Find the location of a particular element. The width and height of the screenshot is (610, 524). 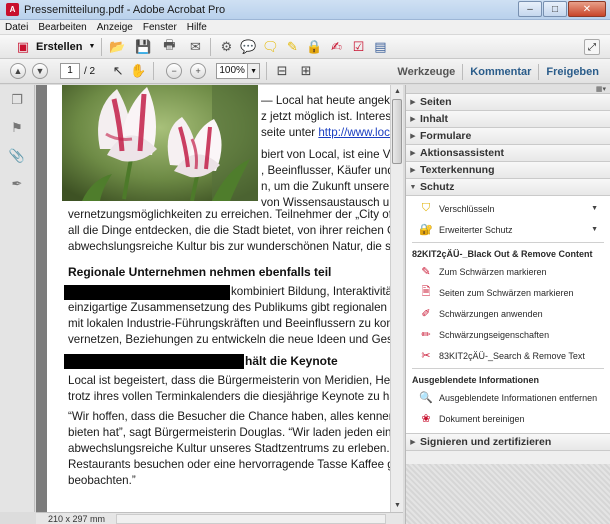

tab-tools: Werkzeuge is located at coordinates (426, 72).